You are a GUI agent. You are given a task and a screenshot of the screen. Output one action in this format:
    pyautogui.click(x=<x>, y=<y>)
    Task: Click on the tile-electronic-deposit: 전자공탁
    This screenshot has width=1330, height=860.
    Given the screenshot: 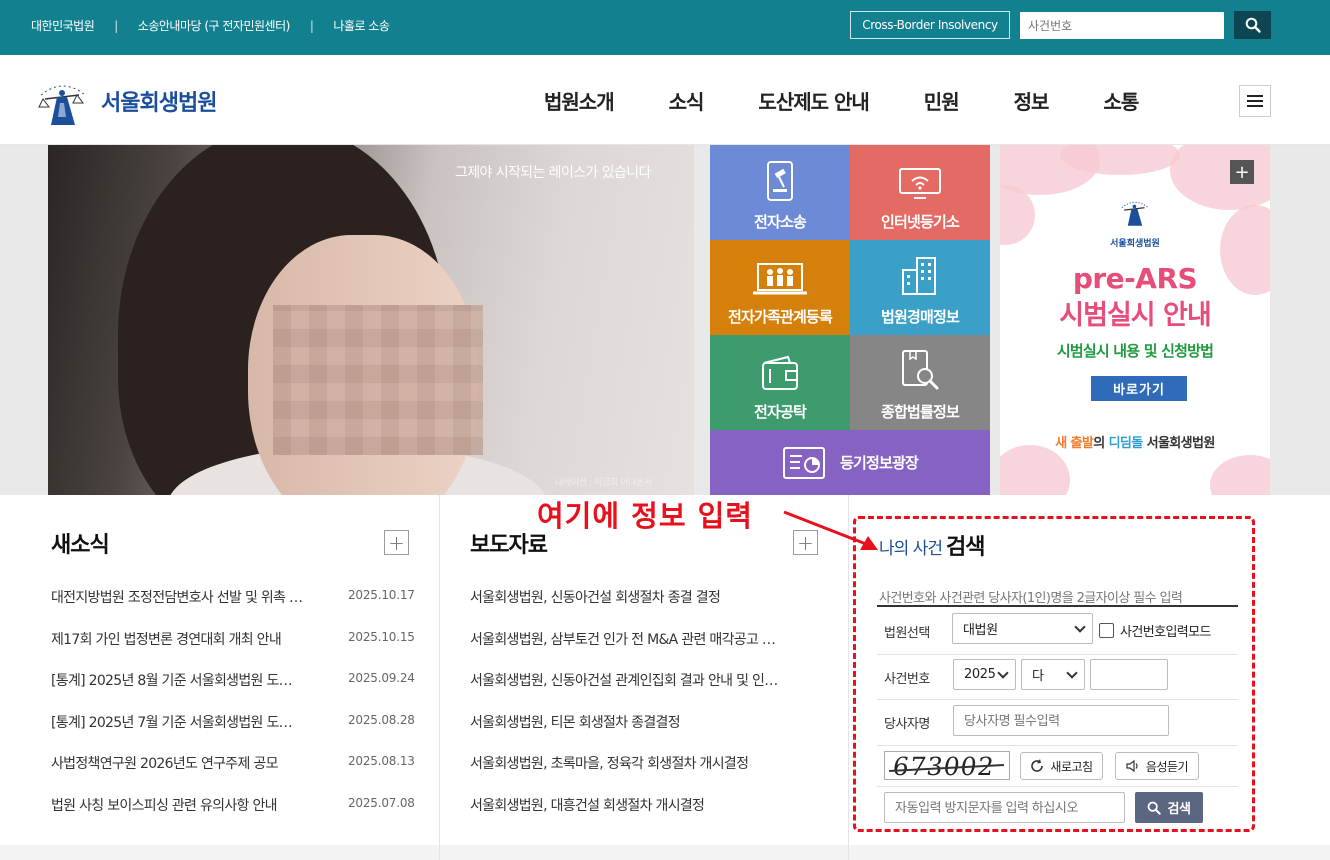 What is the action you would take?
    pyautogui.click(x=780, y=382)
    